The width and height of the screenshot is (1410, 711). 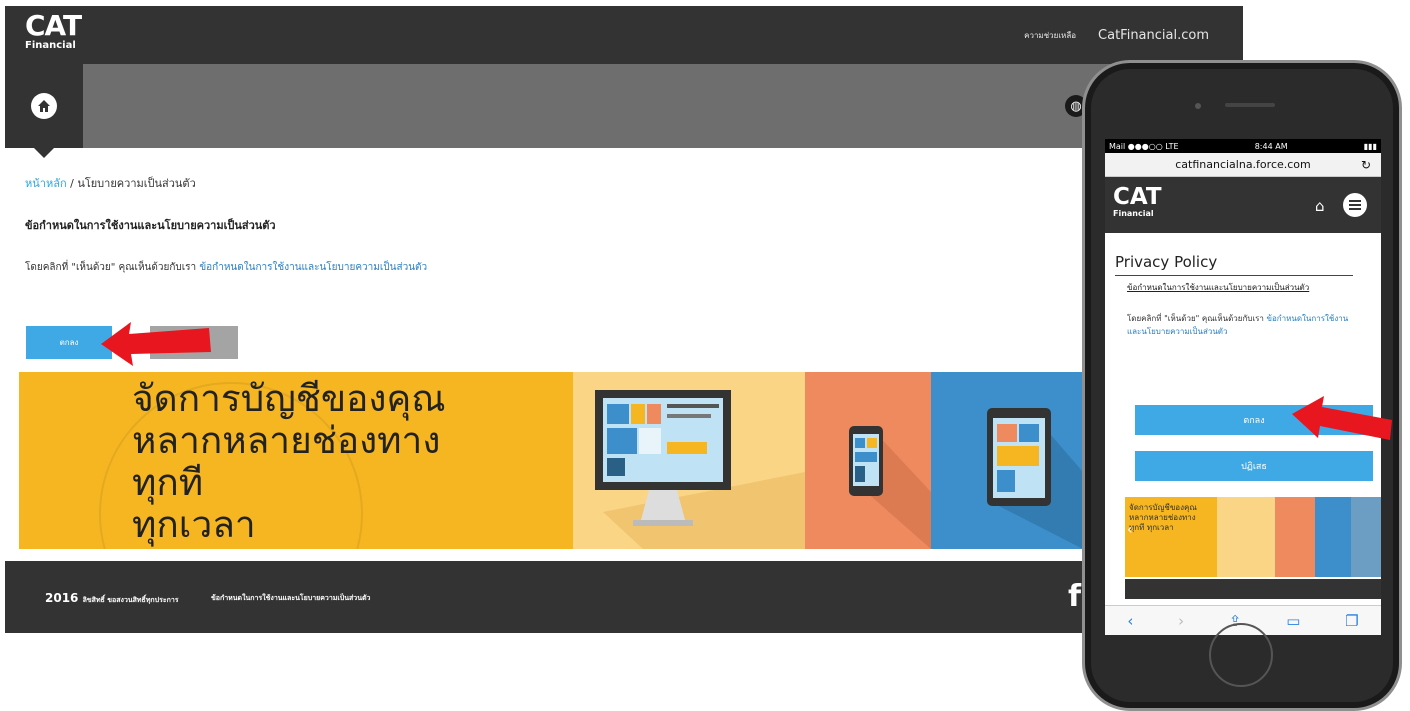 I want to click on breadcrumb: หน้าหลัก / นโยบายความเป็นส่วนตัว, so click(x=110, y=183).